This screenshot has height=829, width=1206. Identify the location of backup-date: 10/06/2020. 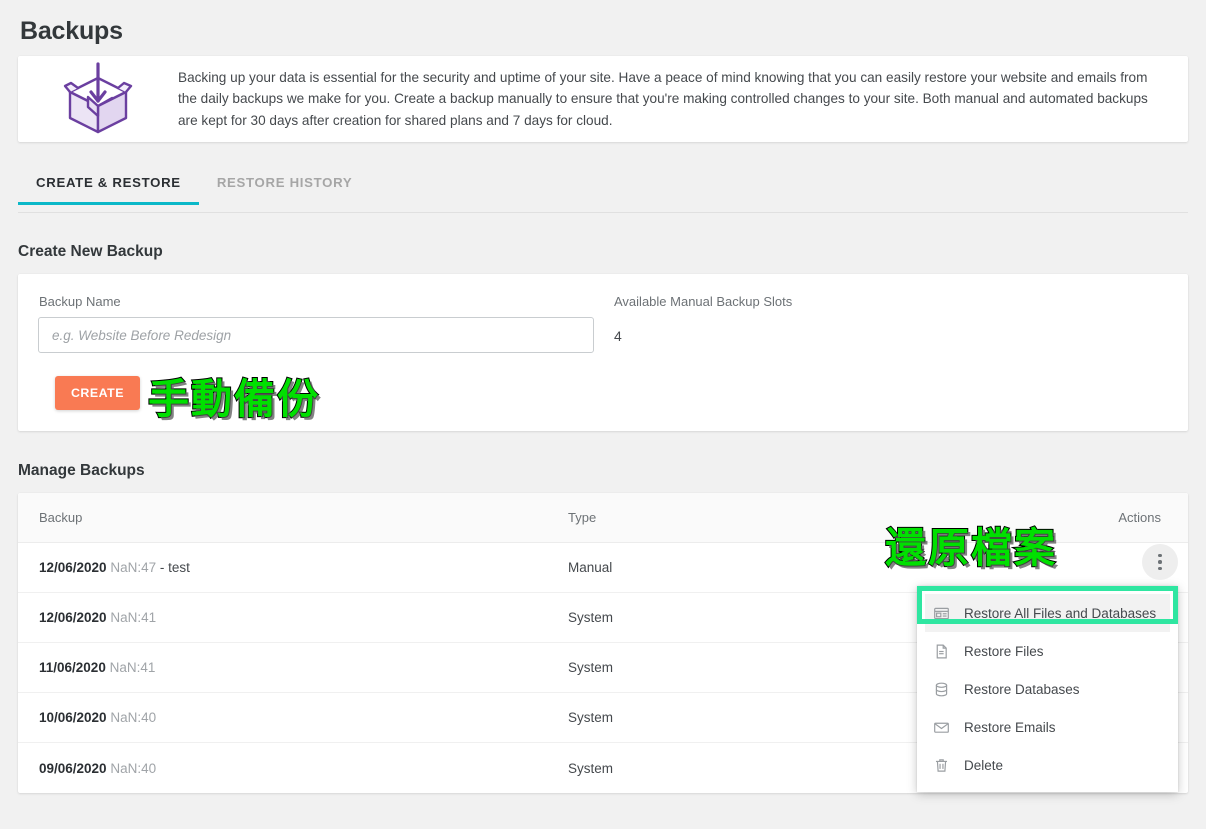
(73, 717).